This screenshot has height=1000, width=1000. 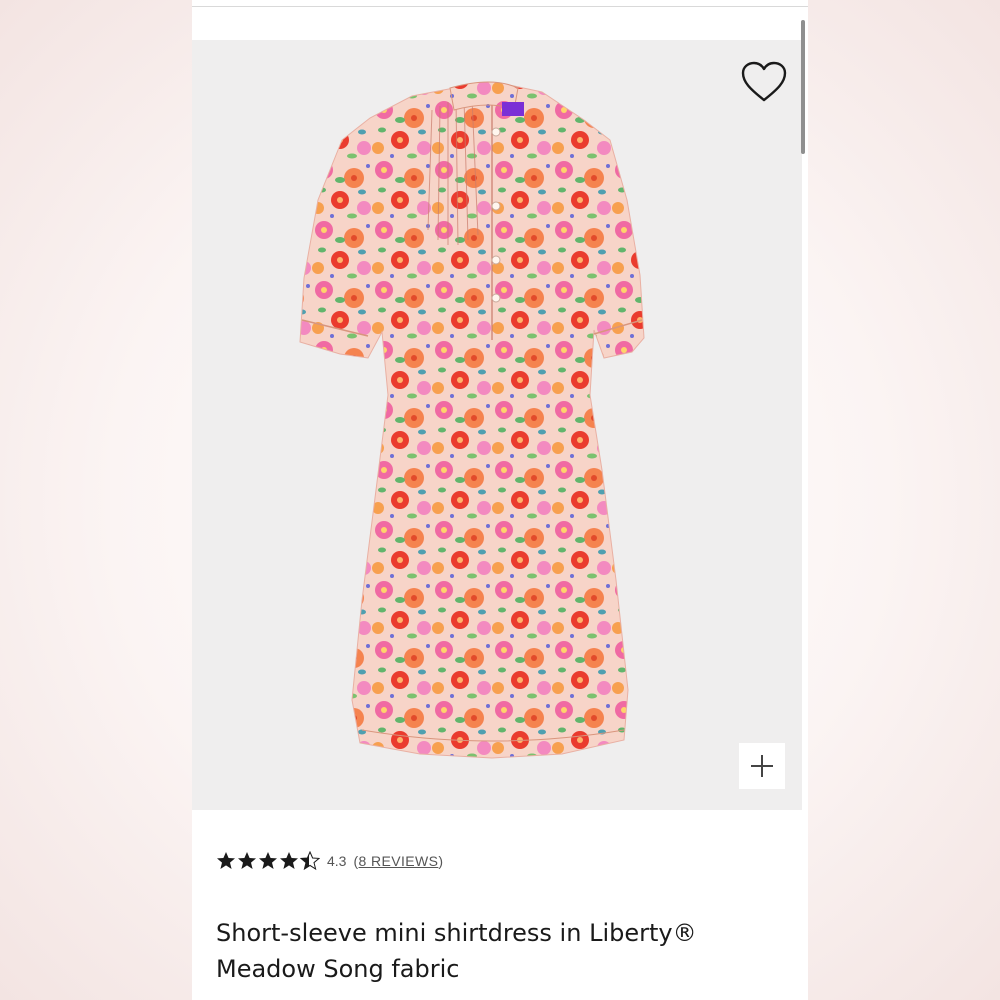 I want to click on heart-outline-icon, so click(x=764, y=81).